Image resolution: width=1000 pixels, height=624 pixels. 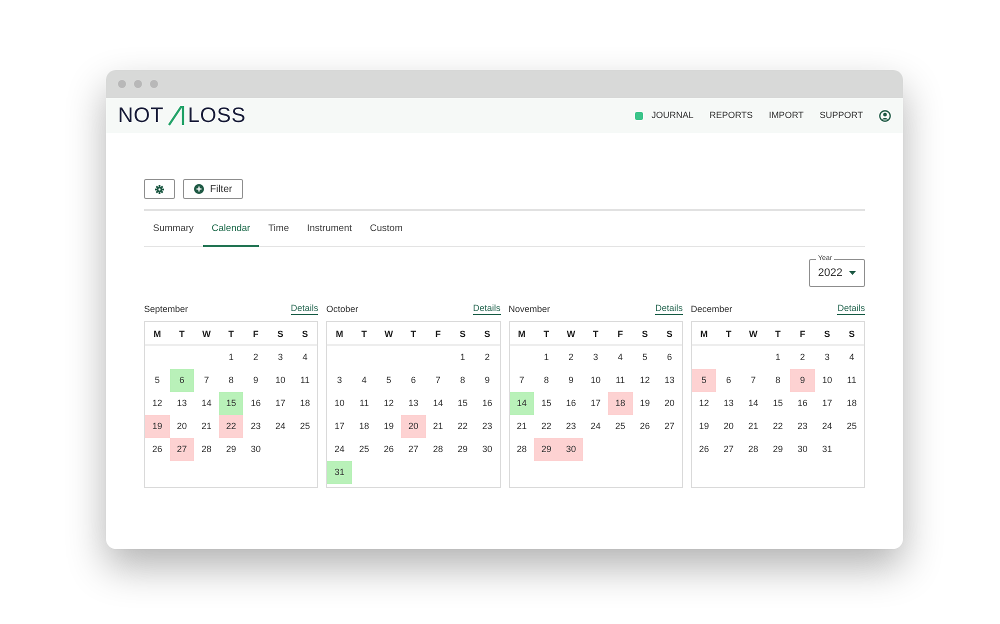 What do you see at coordinates (841, 115) in the screenshot?
I see `nav-link: SUPPORT` at bounding box center [841, 115].